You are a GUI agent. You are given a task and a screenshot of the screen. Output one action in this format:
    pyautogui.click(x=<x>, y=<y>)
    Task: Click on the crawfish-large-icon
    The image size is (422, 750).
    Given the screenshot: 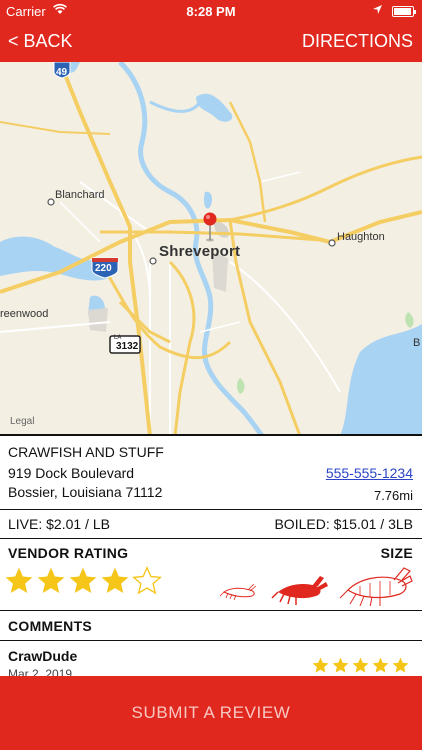 What is the action you would take?
    pyautogui.click(x=376, y=586)
    